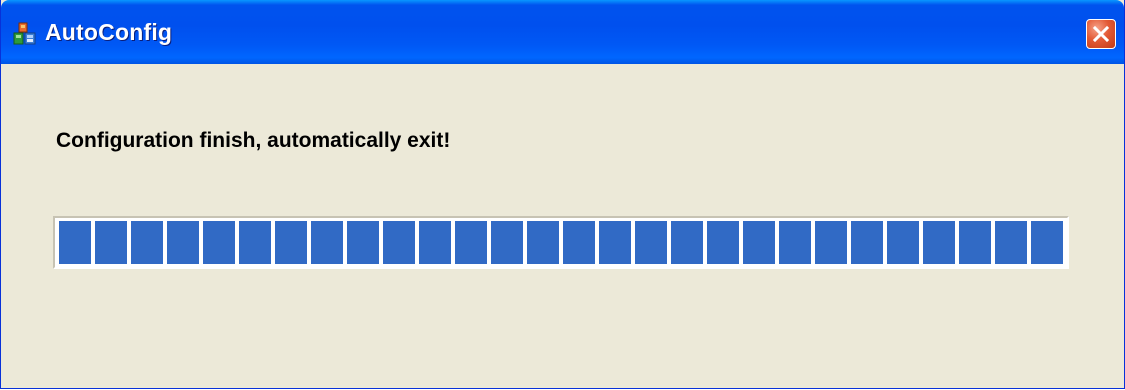  I want to click on close-icon, so click(1101, 34).